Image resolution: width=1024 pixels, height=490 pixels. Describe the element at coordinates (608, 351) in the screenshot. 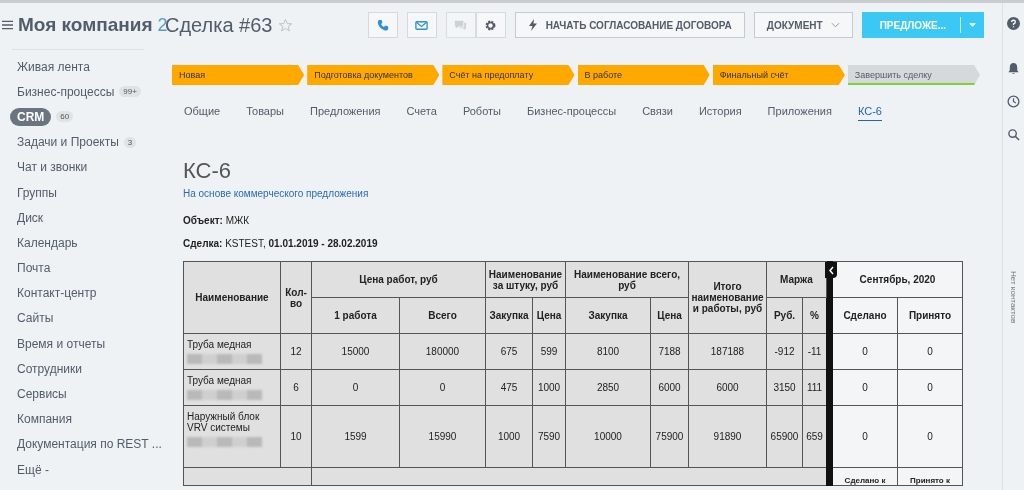

I see `table-cell: 8100` at that location.